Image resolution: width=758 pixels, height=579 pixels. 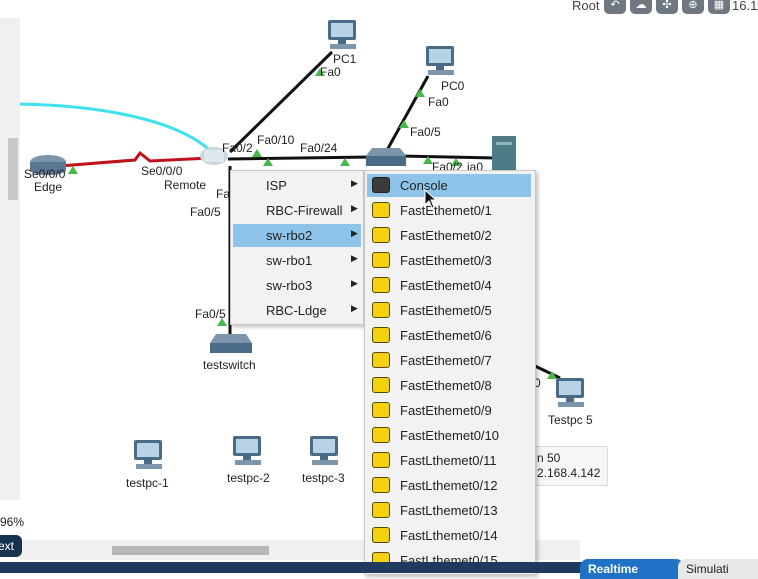 What do you see at coordinates (147, 483) in the screenshot?
I see `testpc1-label: testpc-1` at bounding box center [147, 483].